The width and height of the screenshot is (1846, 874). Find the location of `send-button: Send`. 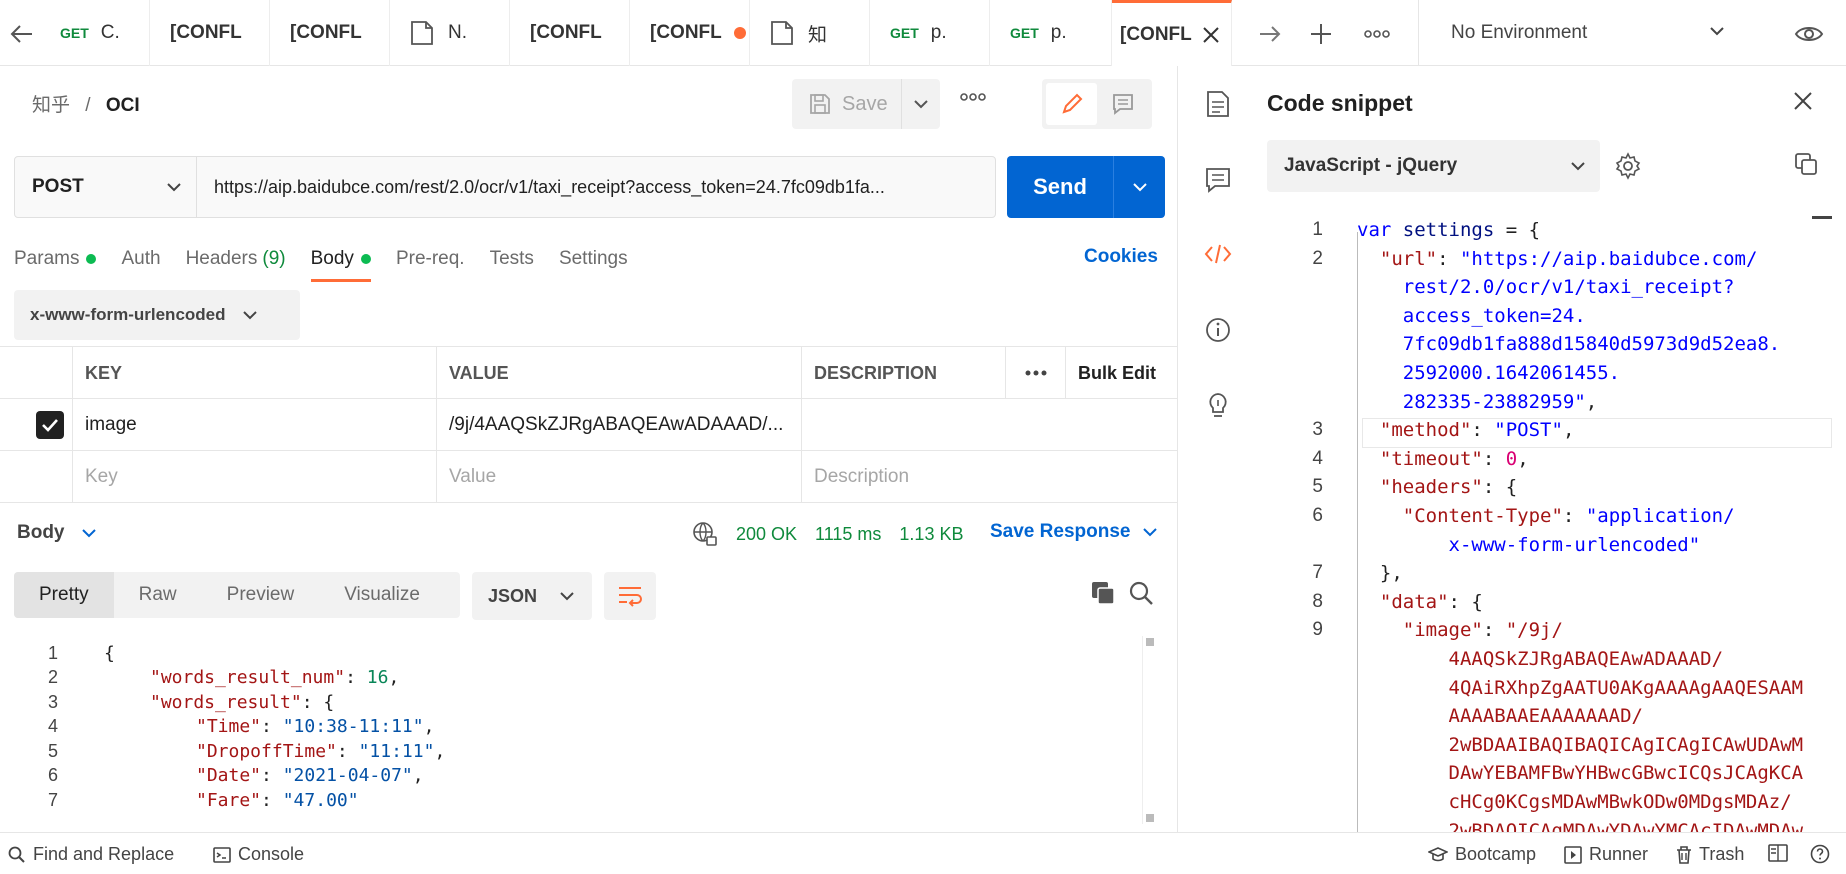

send-button: Send is located at coordinates (1060, 187).